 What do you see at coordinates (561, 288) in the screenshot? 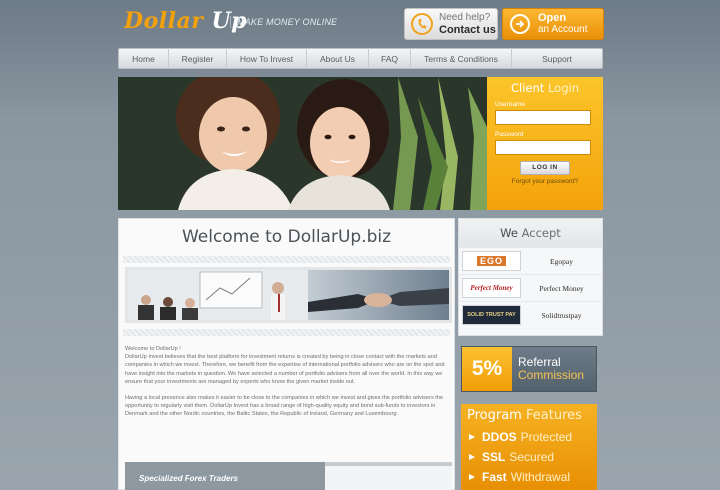
I see `perfect-money-name: Perfect Money` at bounding box center [561, 288].